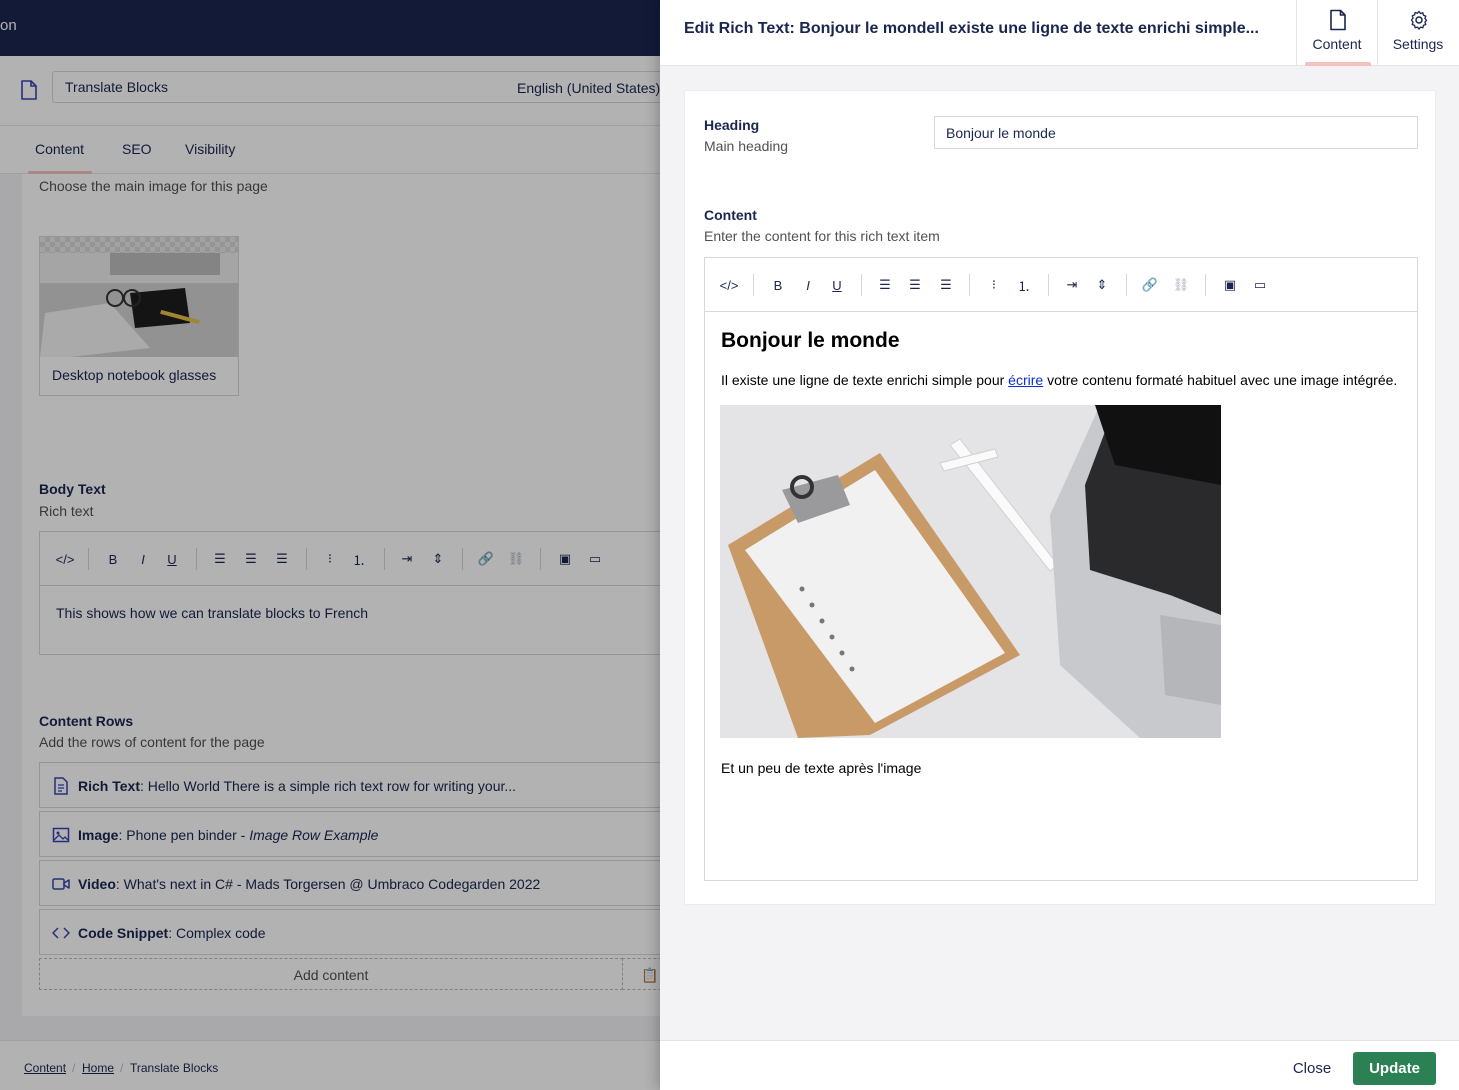 The width and height of the screenshot is (1459, 1090). What do you see at coordinates (1336, 33) in the screenshot?
I see `dialog-tab-content: Content` at bounding box center [1336, 33].